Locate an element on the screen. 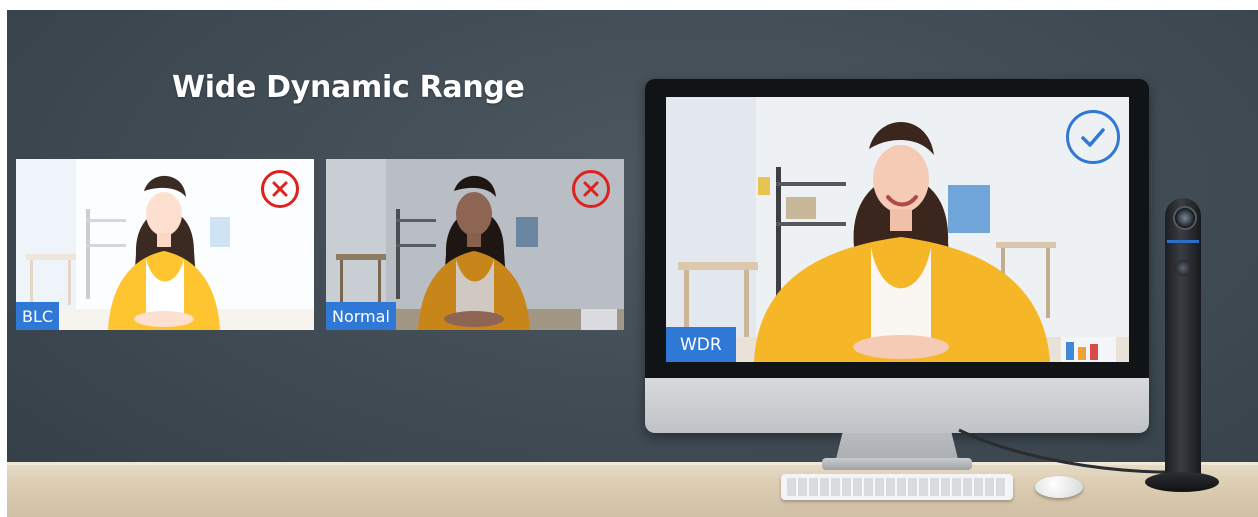 Image resolution: width=1258 pixels, height=517 pixels. blc-label: BLC is located at coordinates (38, 316).